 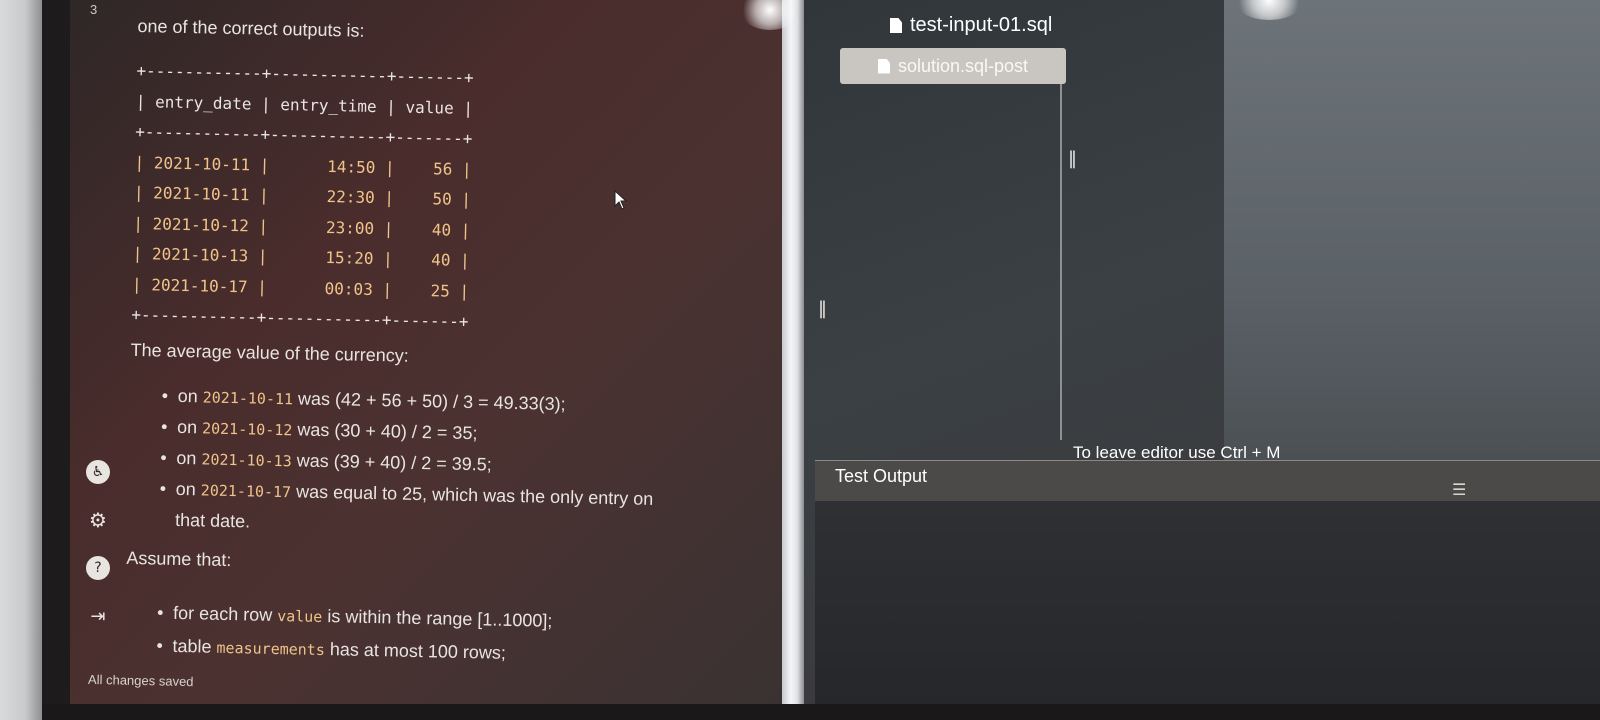 What do you see at coordinates (1061, 250) in the screenshot?
I see `editor-divider` at bounding box center [1061, 250].